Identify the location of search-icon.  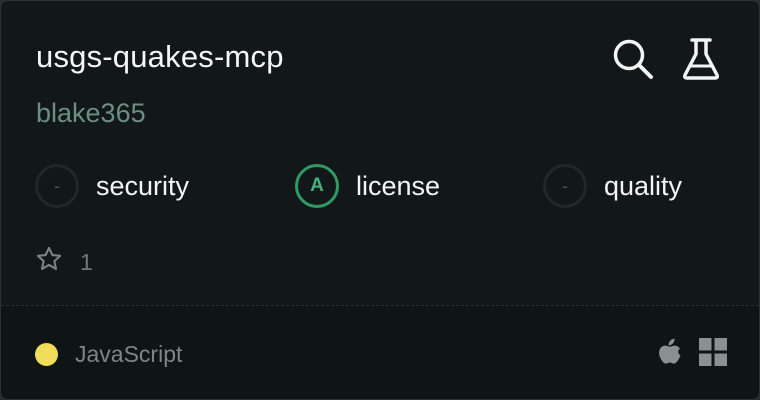
(633, 59).